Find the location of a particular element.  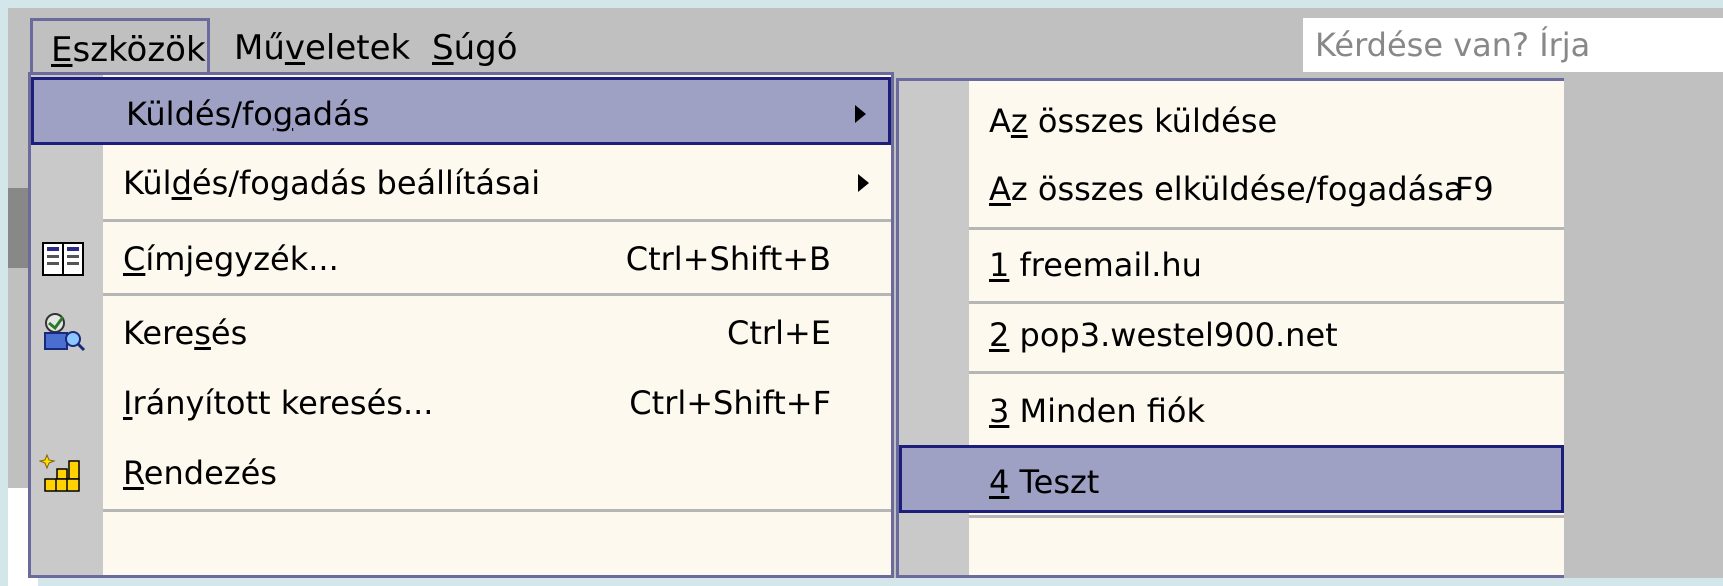

menu-muveletek-accel: v is located at coordinates (295, 48).